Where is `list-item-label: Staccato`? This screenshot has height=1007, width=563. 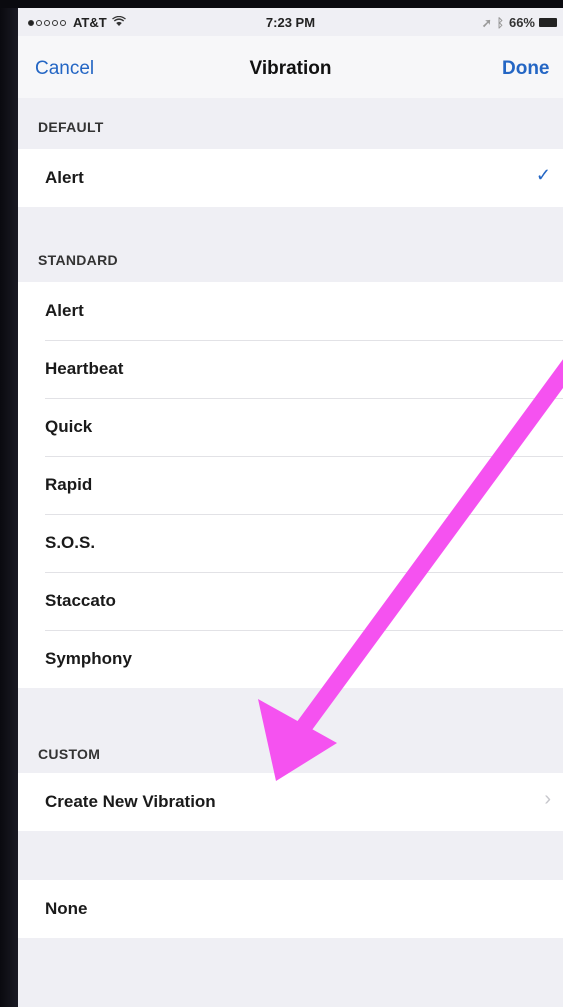
list-item-label: Staccato is located at coordinates (80, 600).